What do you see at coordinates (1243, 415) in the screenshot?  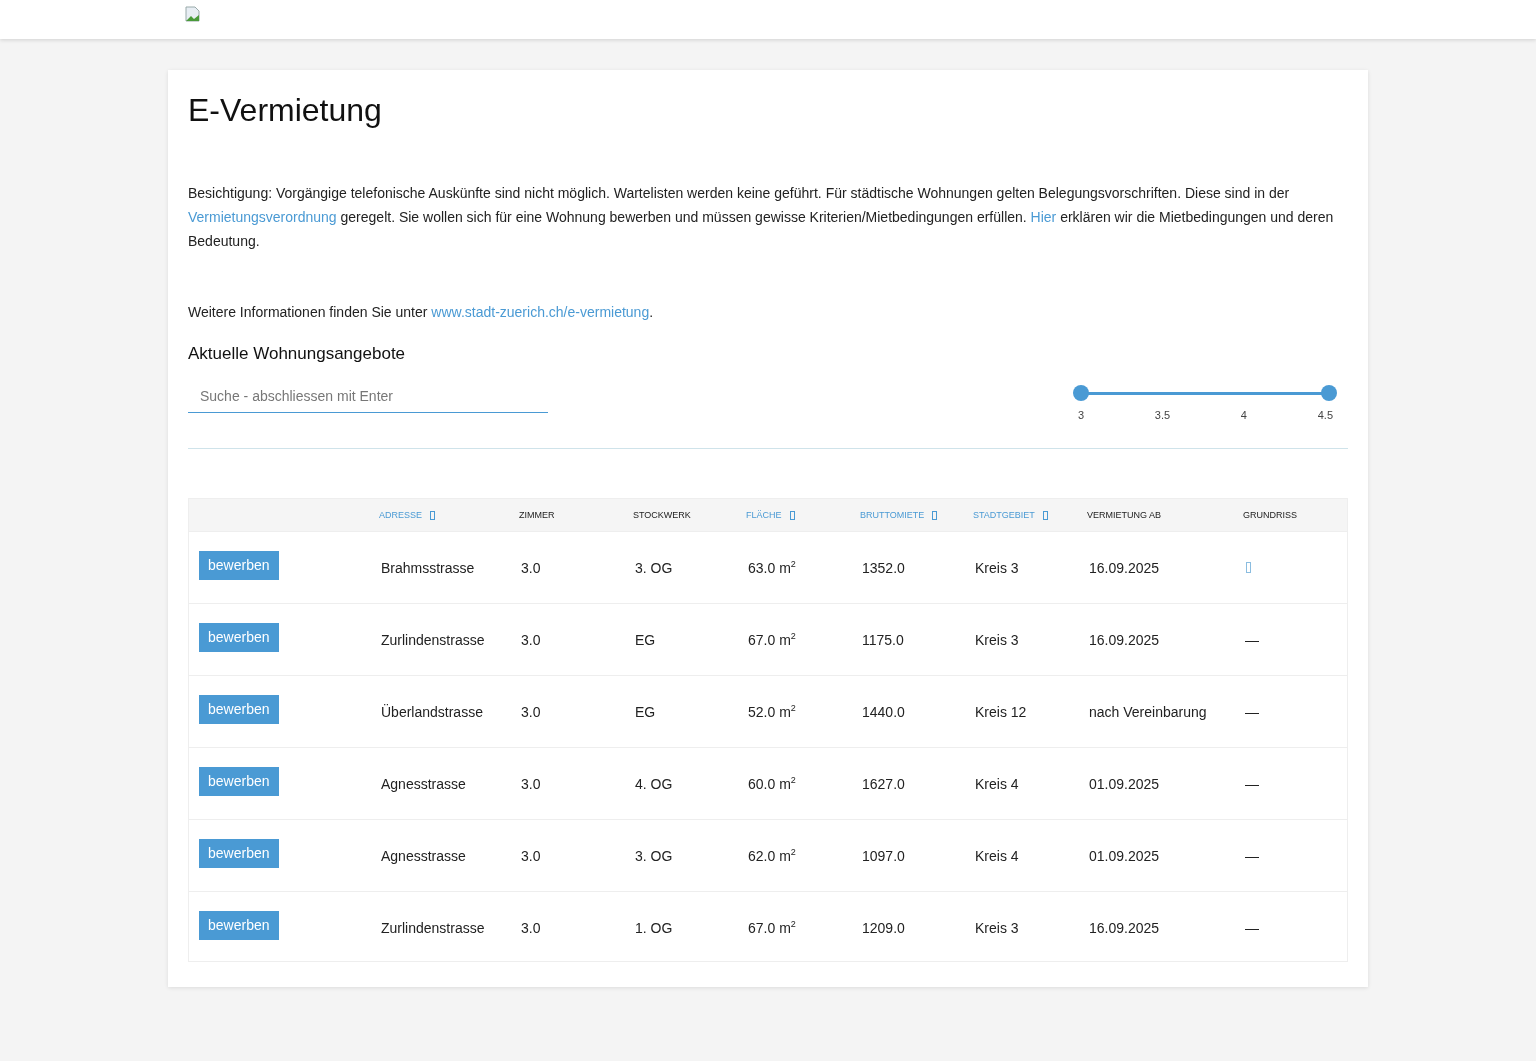 I see `tick-label: 4` at bounding box center [1243, 415].